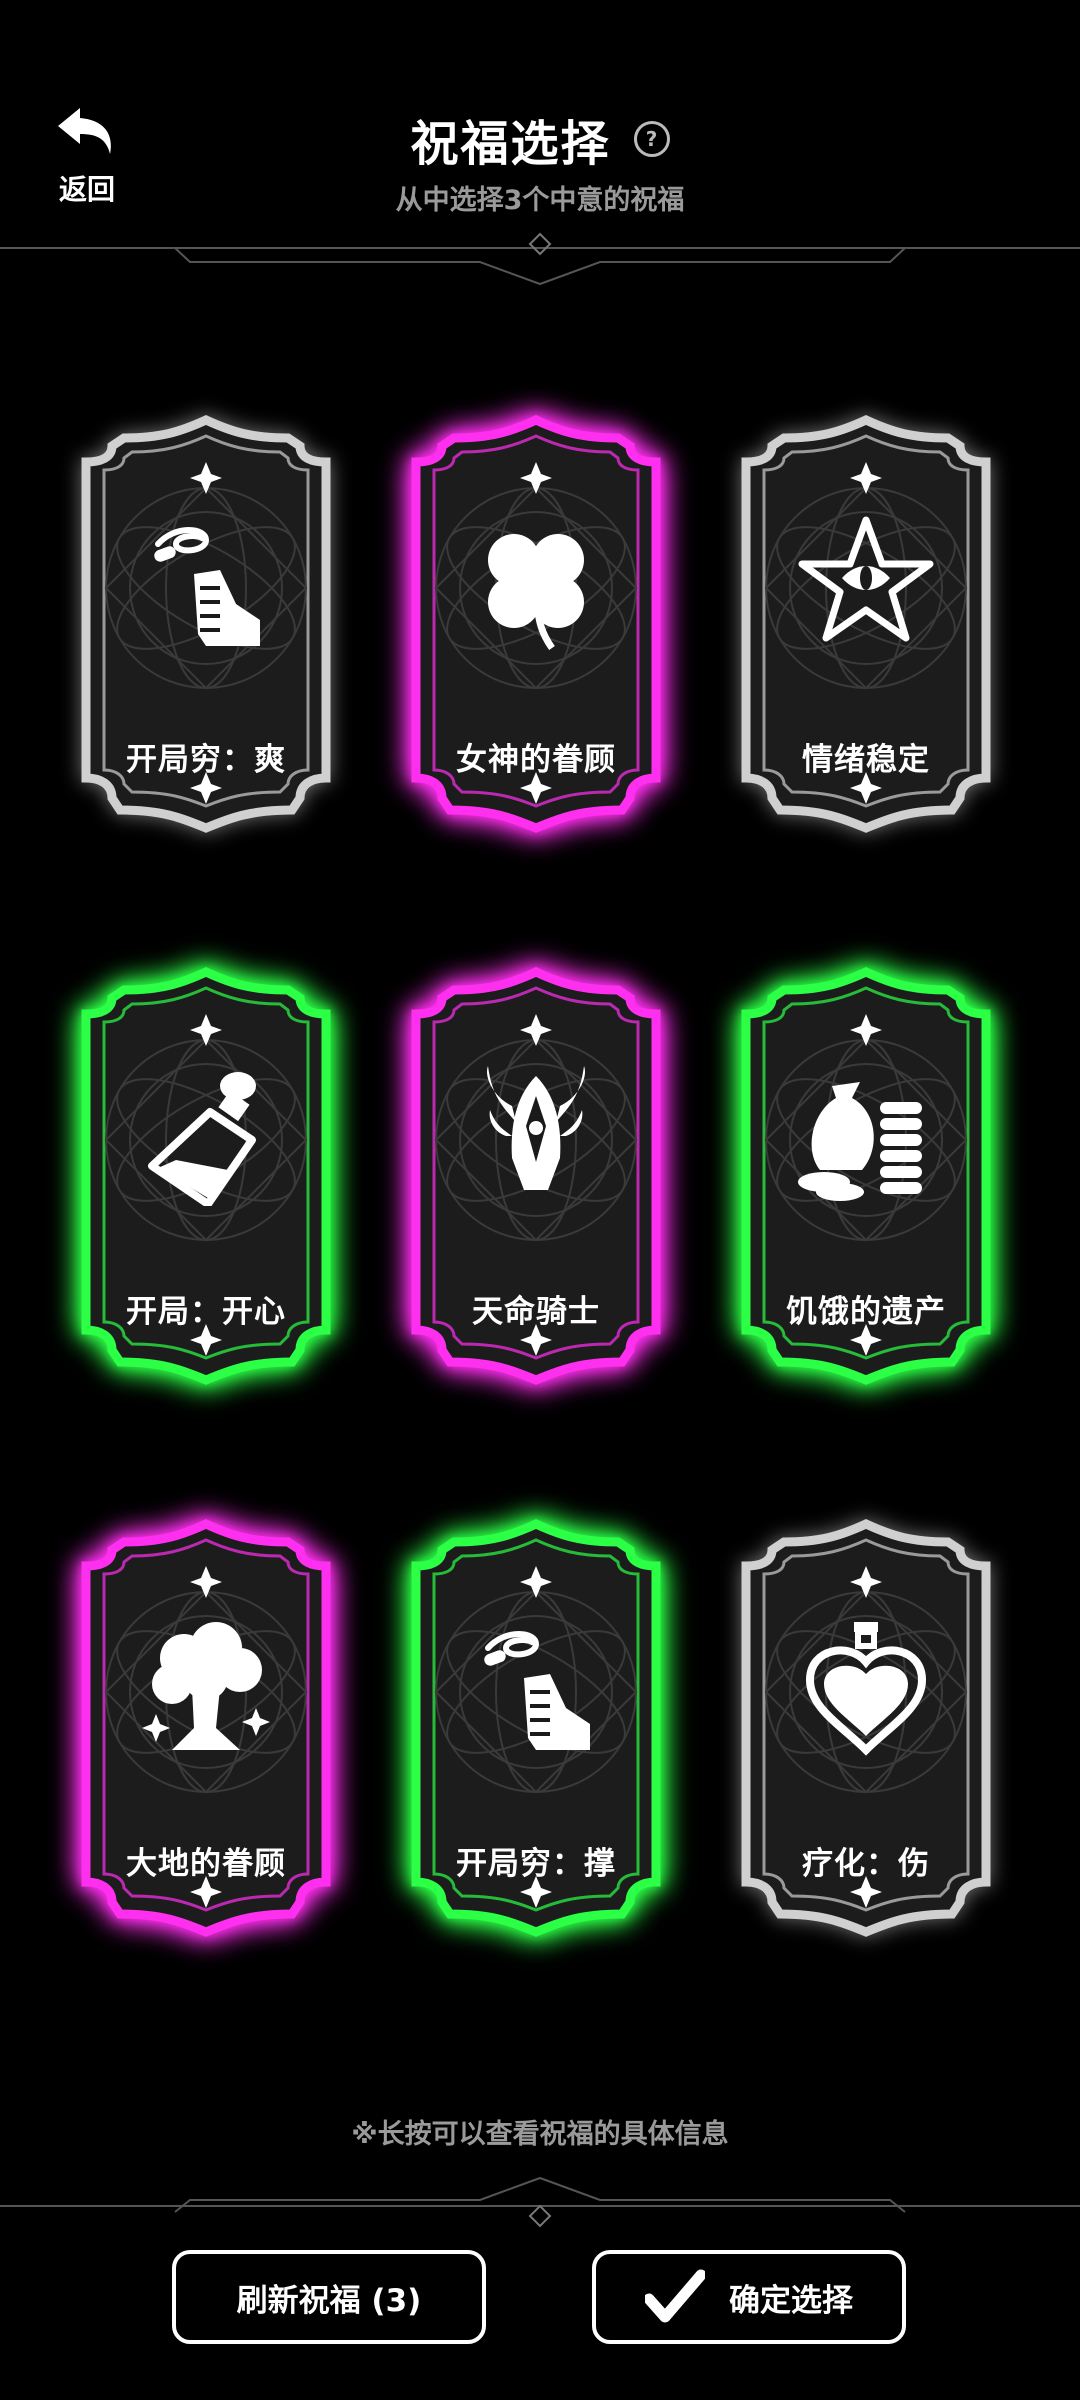 This screenshot has width=1080, height=2400. What do you see at coordinates (540, 2202) in the screenshot?
I see `footer-divider` at bounding box center [540, 2202].